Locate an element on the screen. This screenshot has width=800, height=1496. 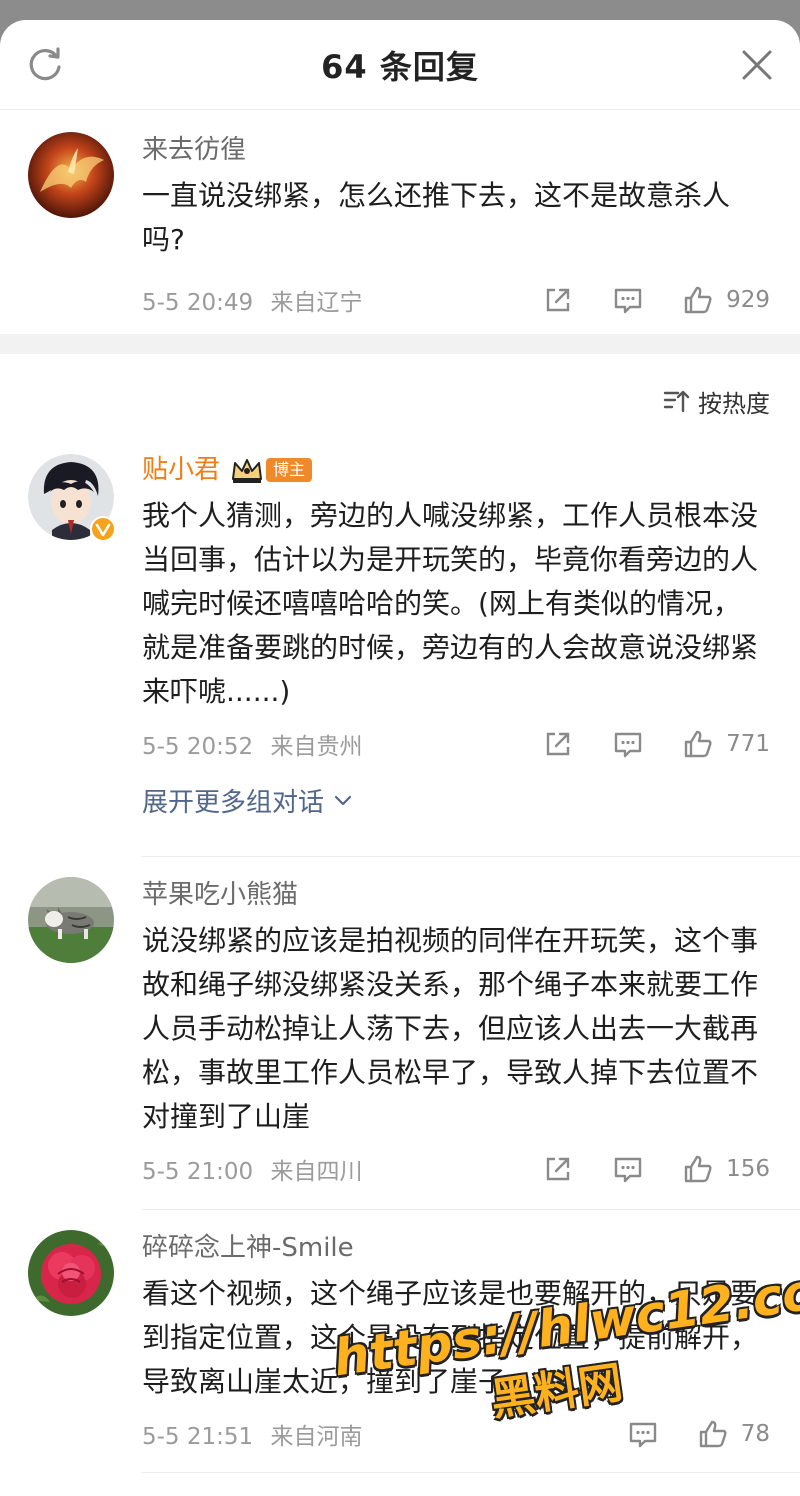
like-button: 771 is located at coordinates (726, 744).